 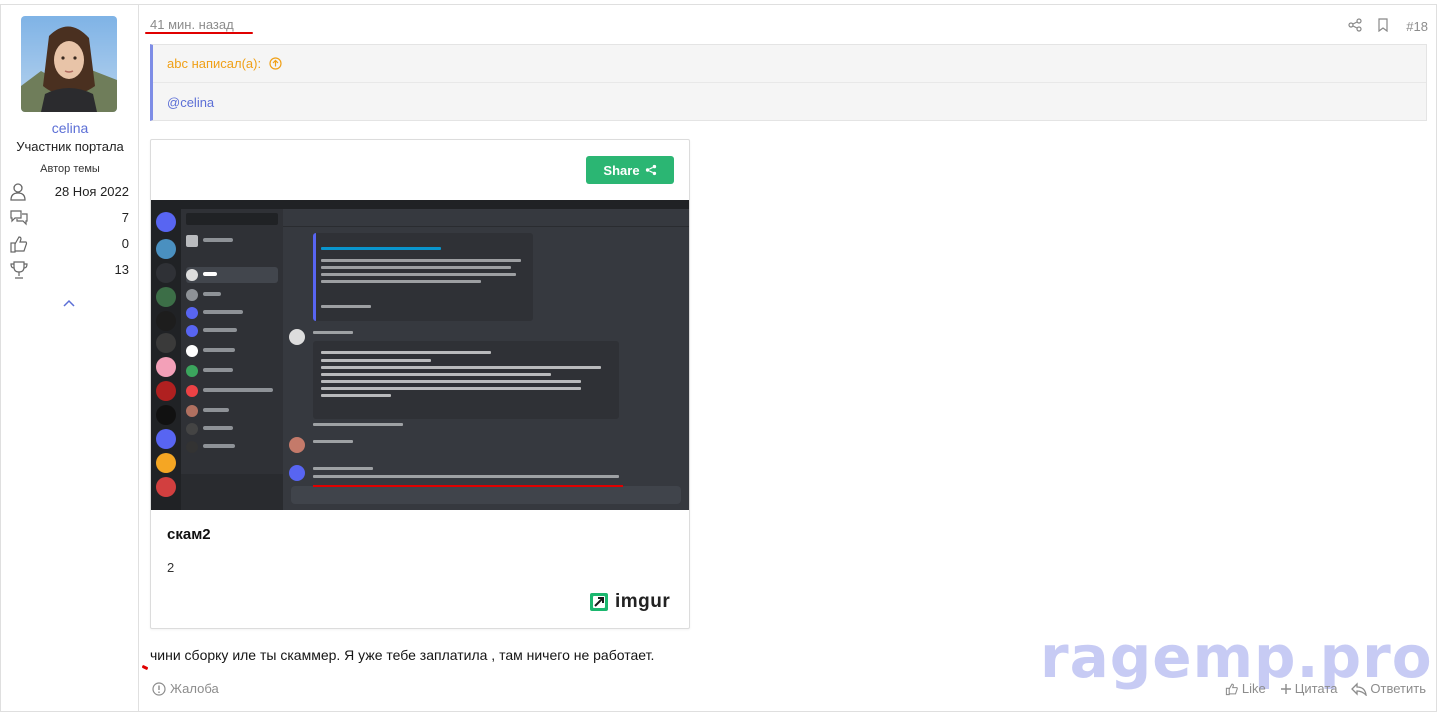 What do you see at coordinates (643, 601) in the screenshot?
I see `embed-provider: imgur` at bounding box center [643, 601].